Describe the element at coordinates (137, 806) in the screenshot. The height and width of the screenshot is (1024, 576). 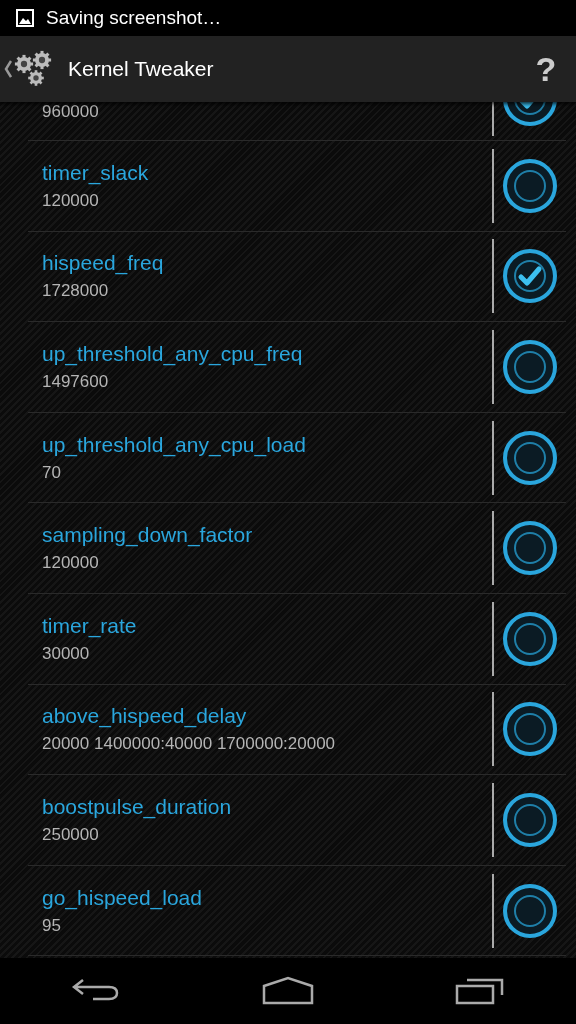
I see `setting-name: boostpulse_duration` at that location.